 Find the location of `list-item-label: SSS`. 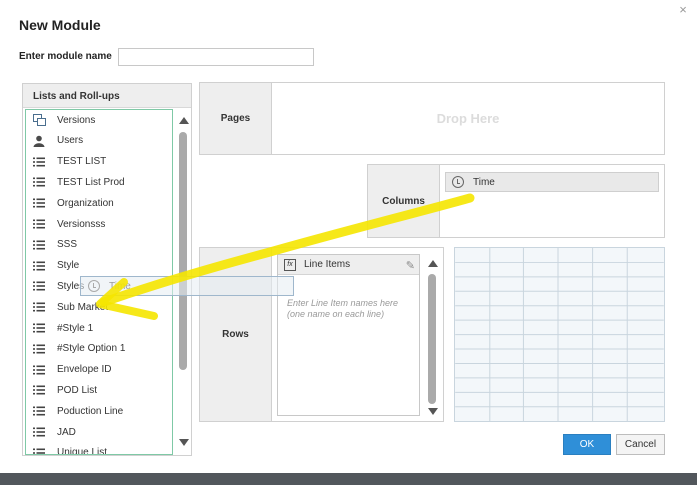

list-item-label: SSS is located at coordinates (67, 245).